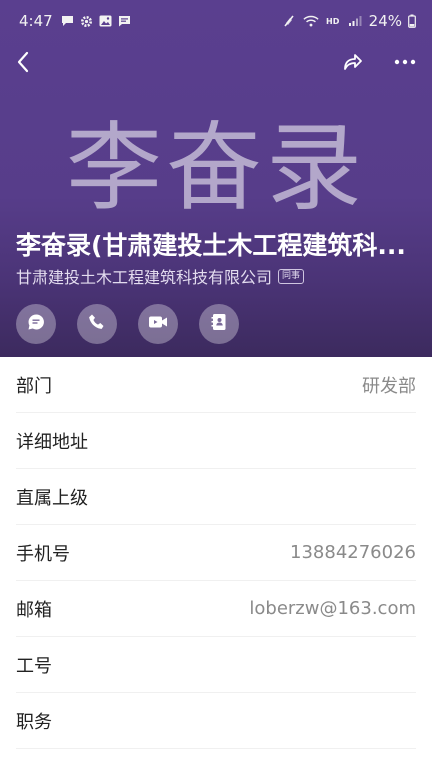  What do you see at coordinates (216, 497) in the screenshot?
I see `field-row-supervisor: 直属上级` at bounding box center [216, 497].